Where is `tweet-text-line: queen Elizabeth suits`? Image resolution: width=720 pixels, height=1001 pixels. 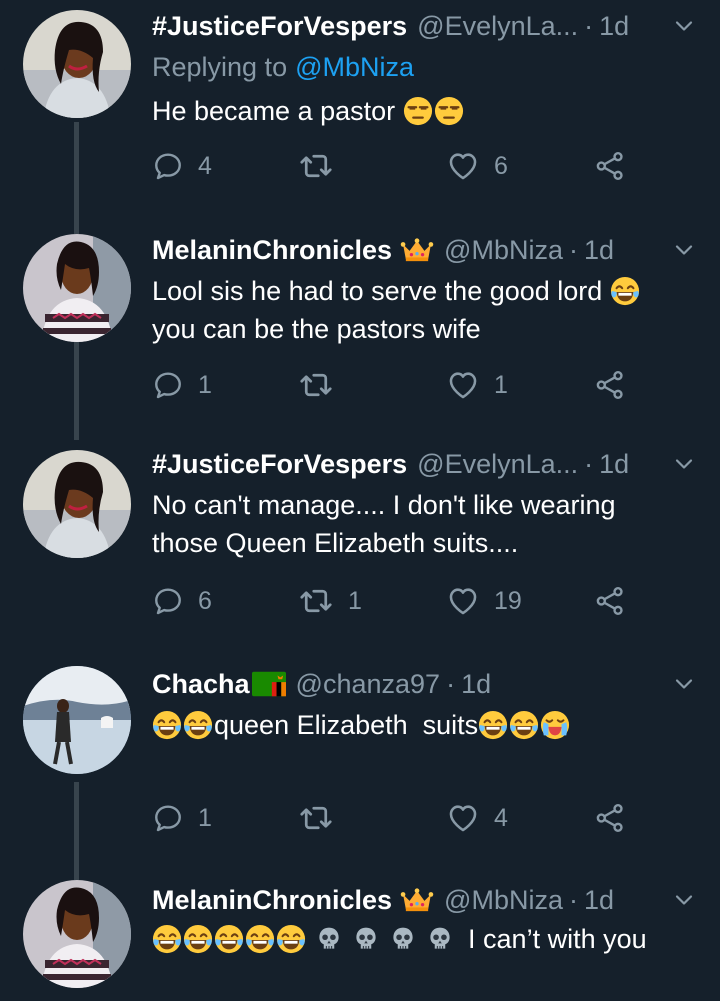 tweet-text-line: queen Elizabeth suits is located at coordinates (346, 725).